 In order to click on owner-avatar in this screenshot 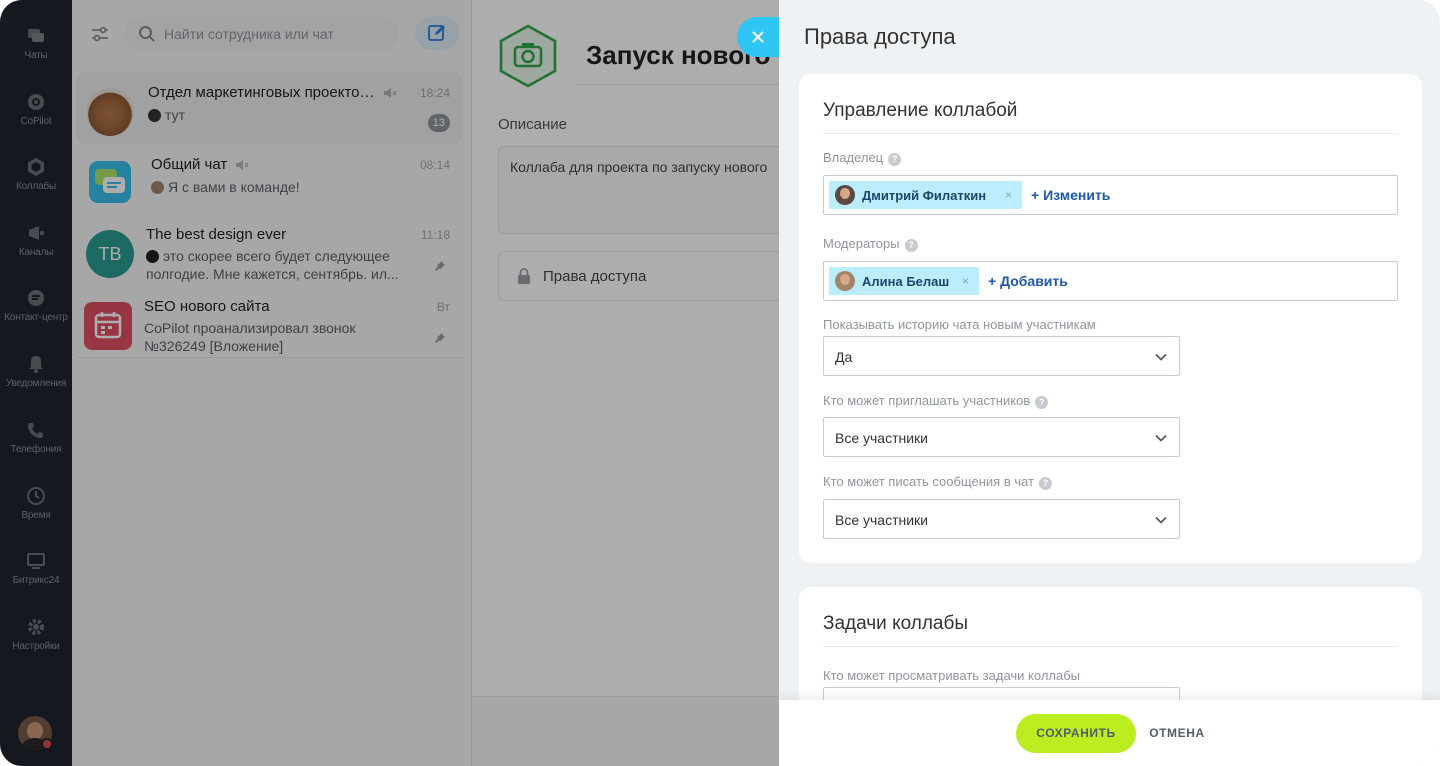, I will do `click(845, 195)`.